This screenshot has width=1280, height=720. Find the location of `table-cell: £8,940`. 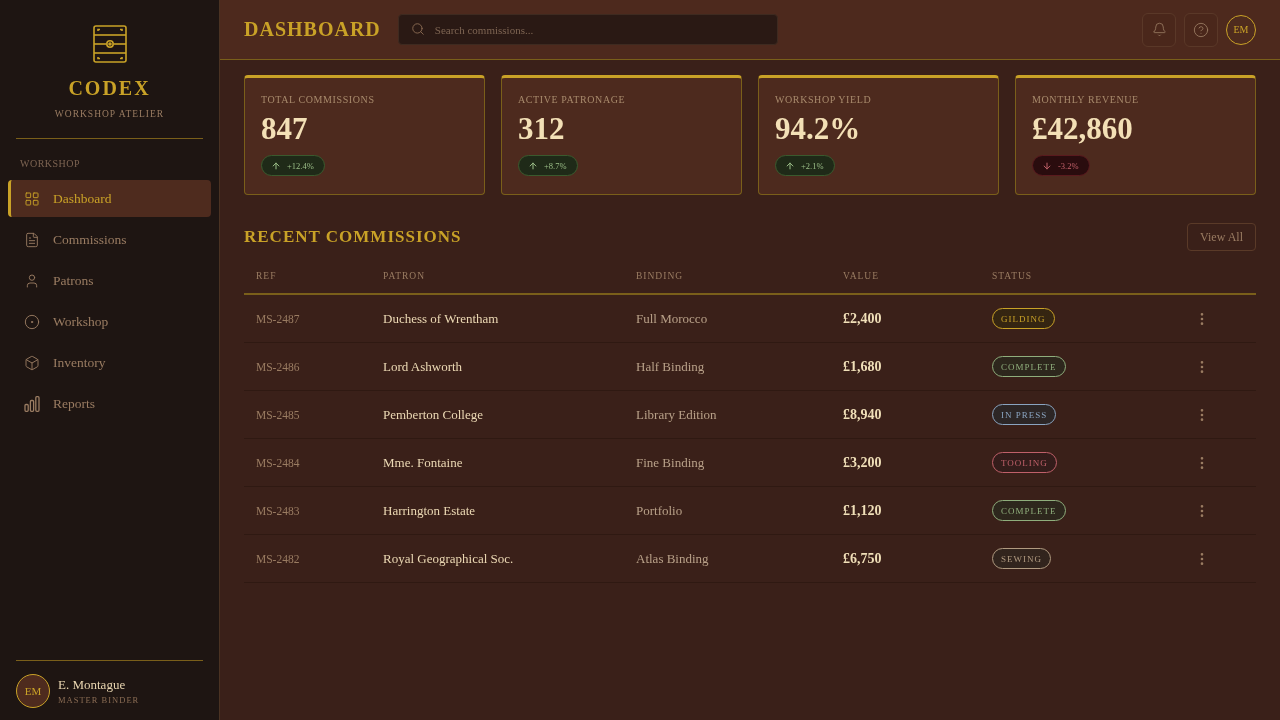

table-cell: £8,940 is located at coordinates (862, 414).